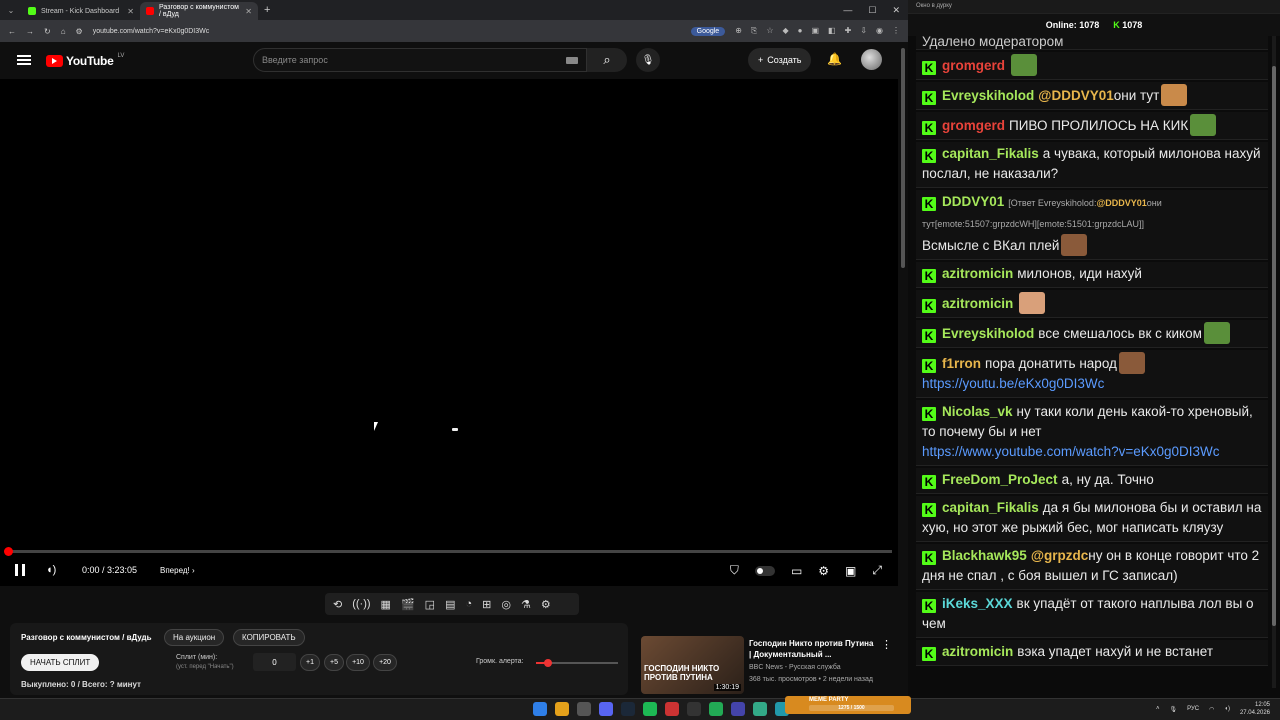 Image resolution: width=1280 pixels, height=720 pixels. What do you see at coordinates (863, 31) in the screenshot?
I see `download-icon: ⇩` at bounding box center [863, 31].